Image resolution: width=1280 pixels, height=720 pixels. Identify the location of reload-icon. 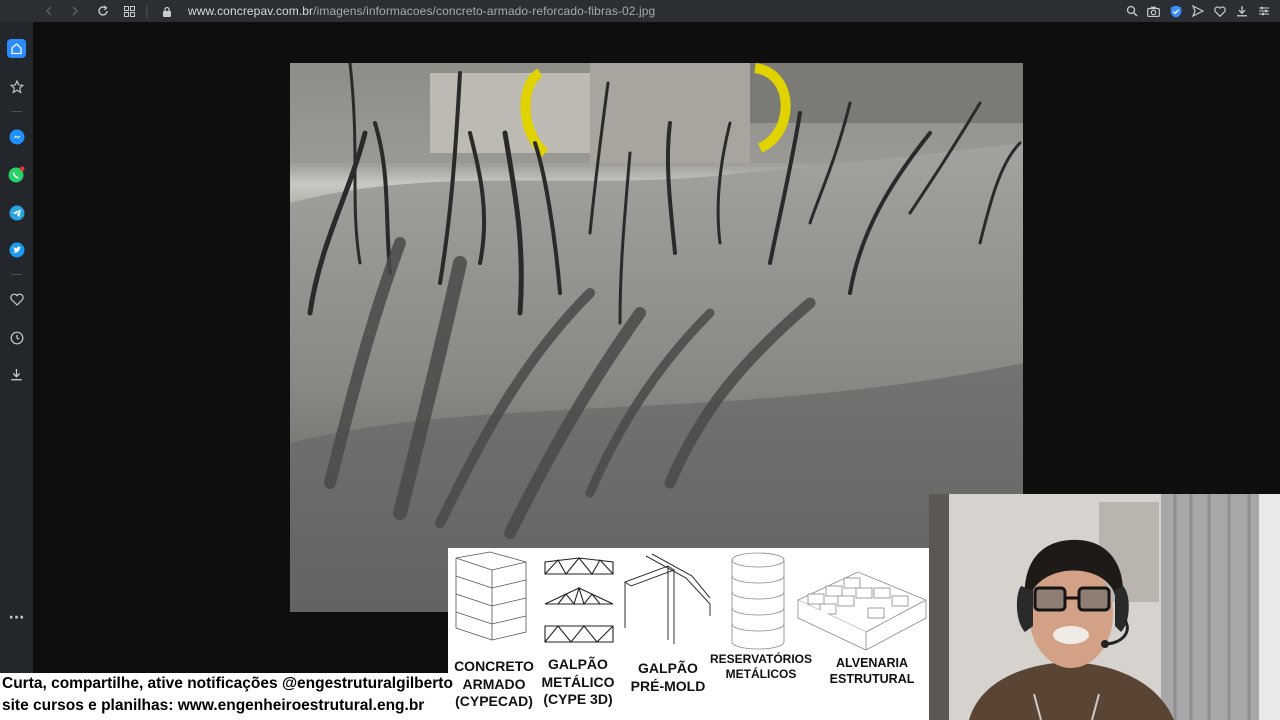
(103, 11).